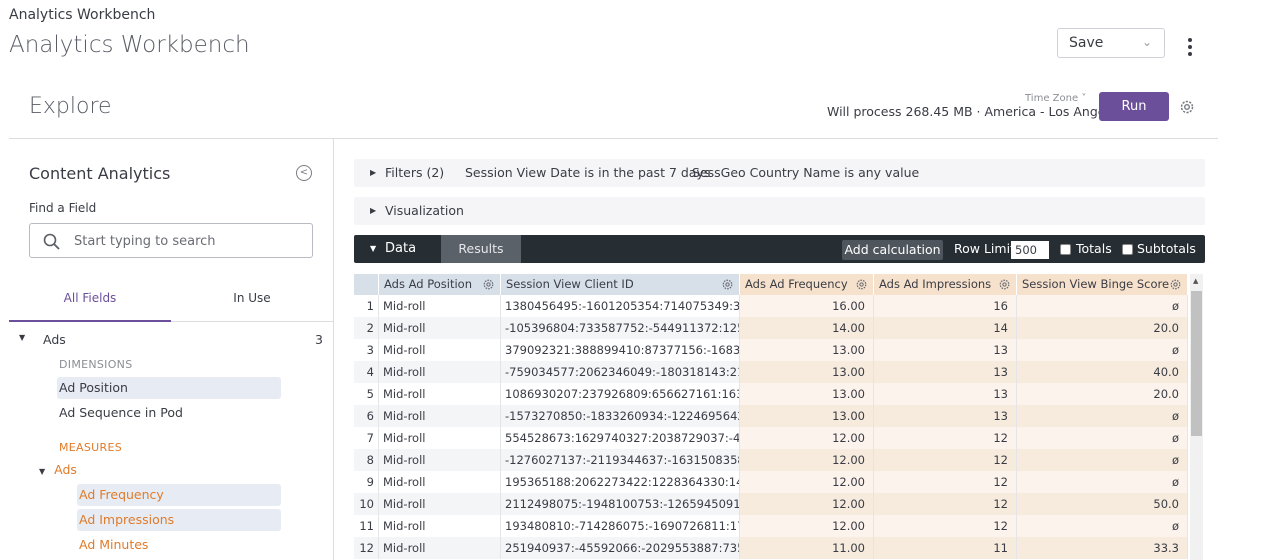 This screenshot has width=1274, height=560. Describe the element at coordinates (100, 173) in the screenshot. I see `explore-name: Content Analytics` at that location.